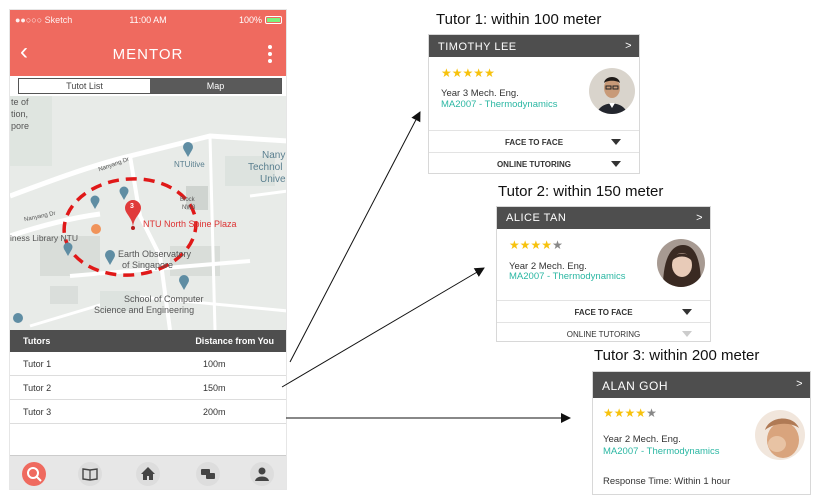 This screenshot has height=497, width=814. I want to click on year-label: Year 2 Mech. Eng., so click(642, 439).